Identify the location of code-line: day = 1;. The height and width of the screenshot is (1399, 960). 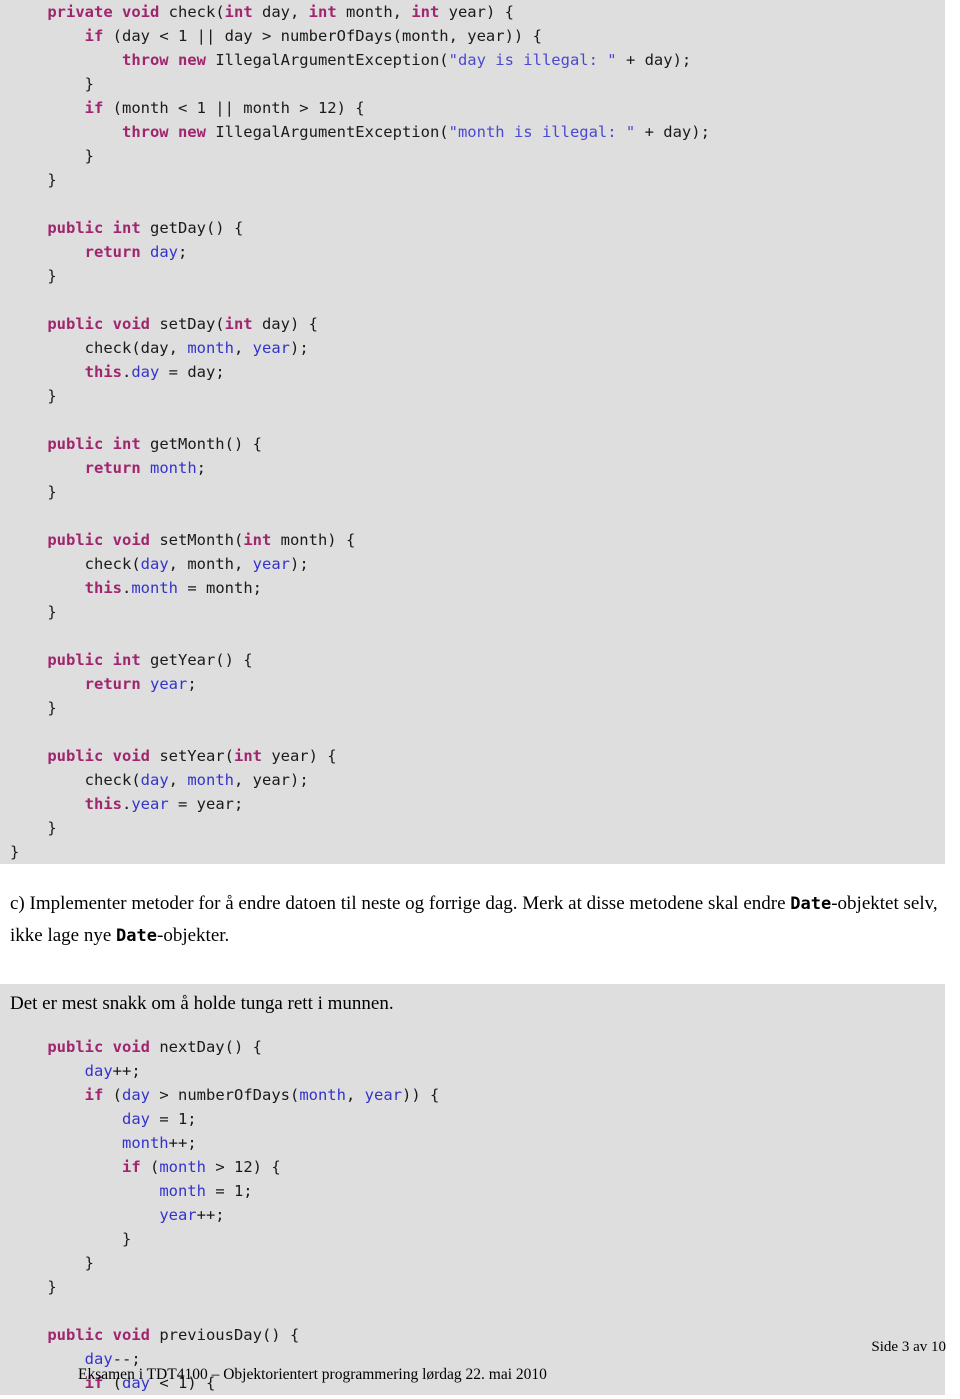
(472, 1119).